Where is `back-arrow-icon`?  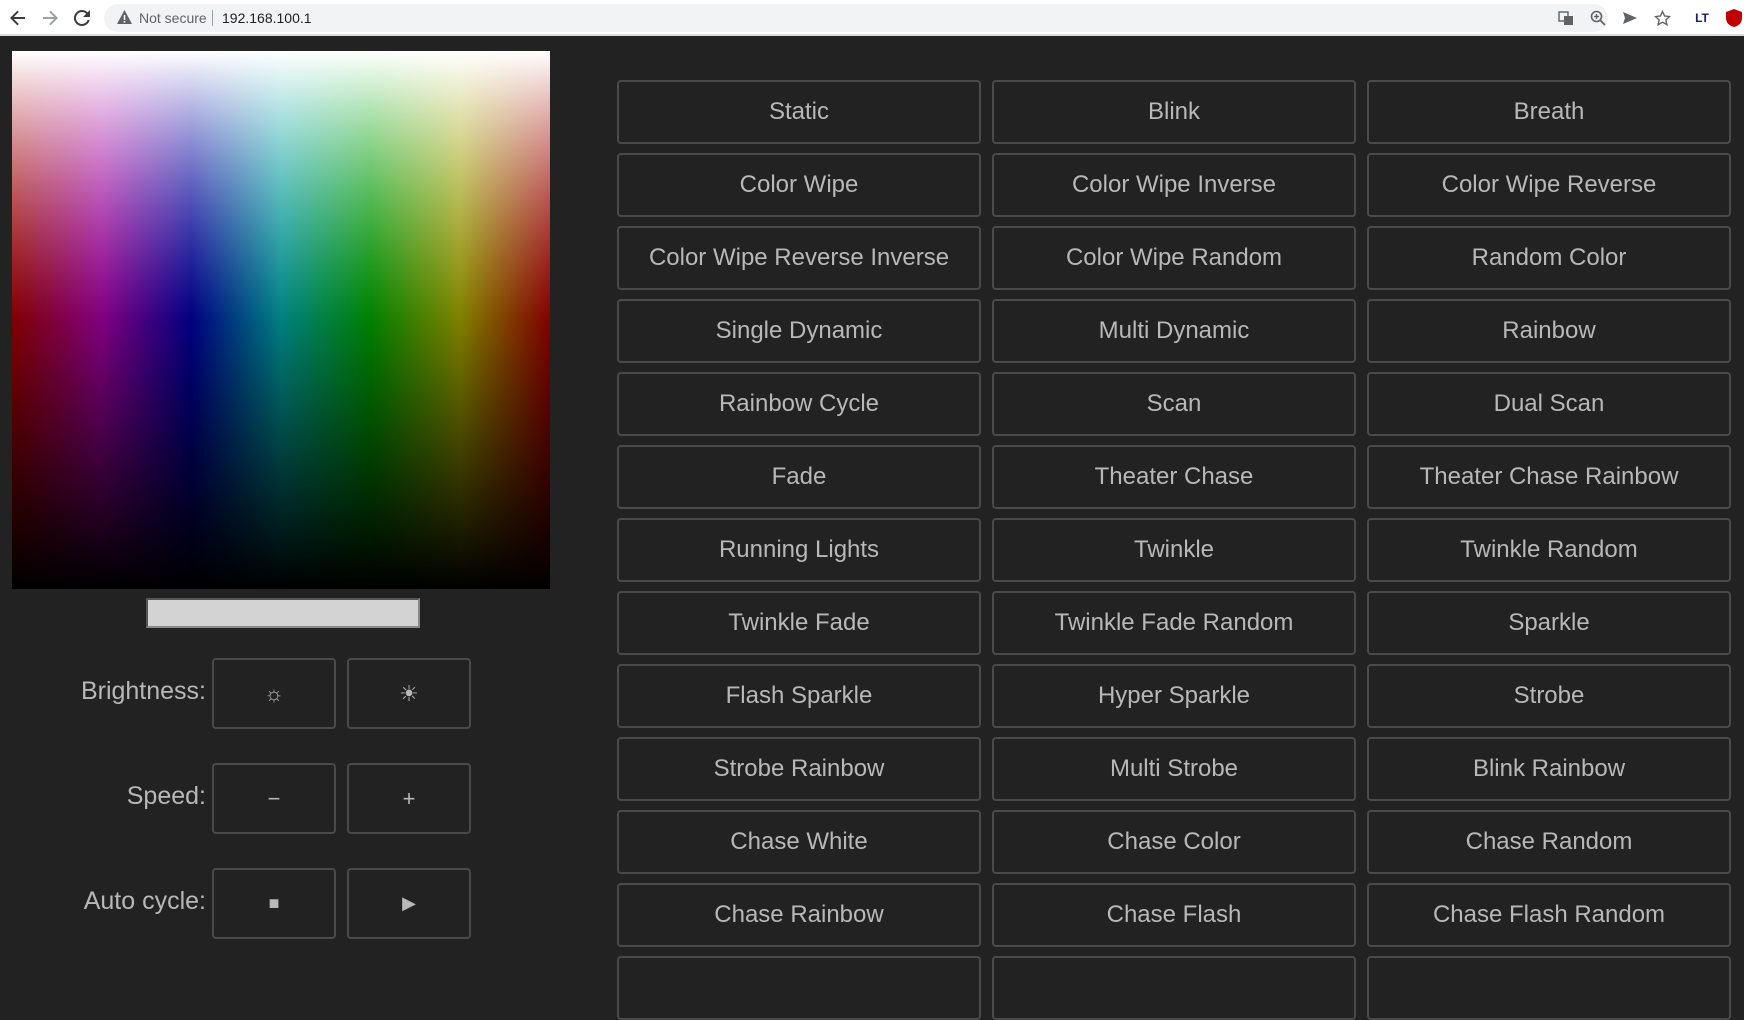
back-arrow-icon is located at coordinates (18, 18).